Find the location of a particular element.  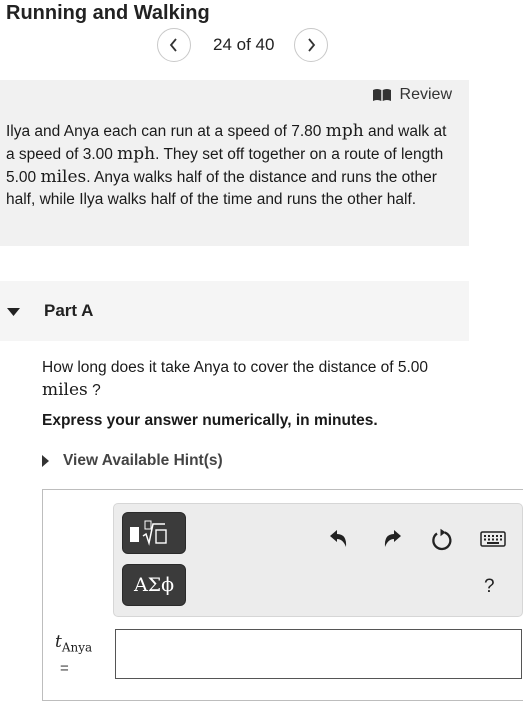

redo-arrow-icon is located at coordinates (392, 538).